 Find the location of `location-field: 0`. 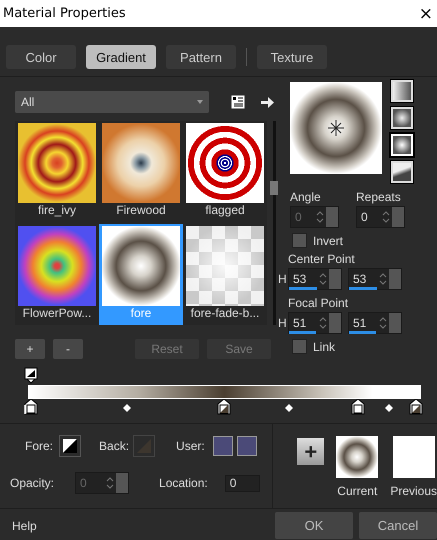

location-field: 0 is located at coordinates (242, 483).